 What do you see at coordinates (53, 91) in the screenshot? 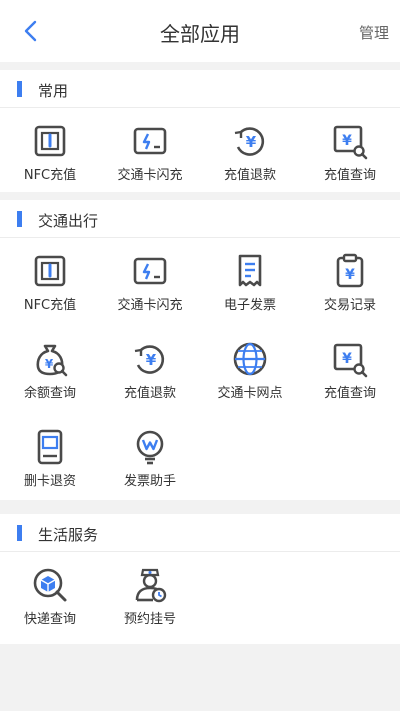
I see `section-title: 常用` at bounding box center [53, 91].